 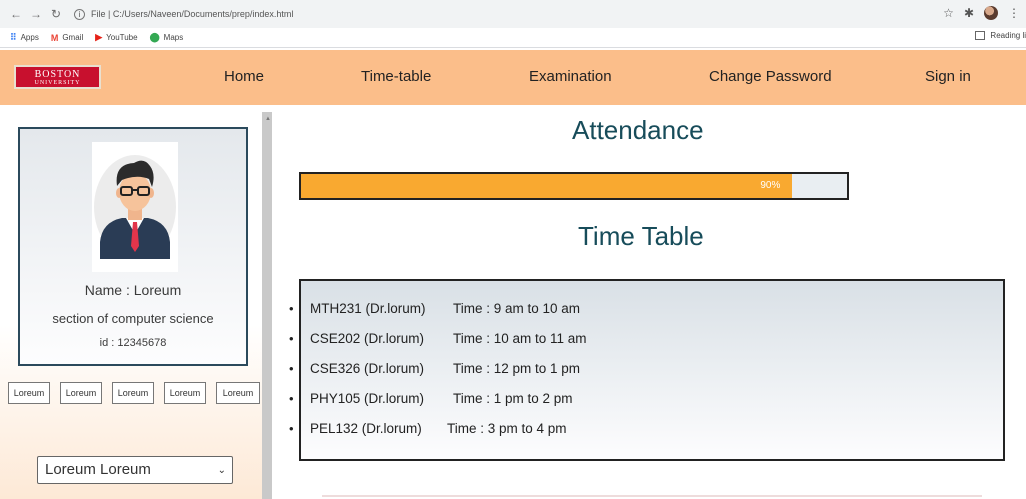 I want to click on loreum-button-2: Loreum, so click(x=81, y=393).